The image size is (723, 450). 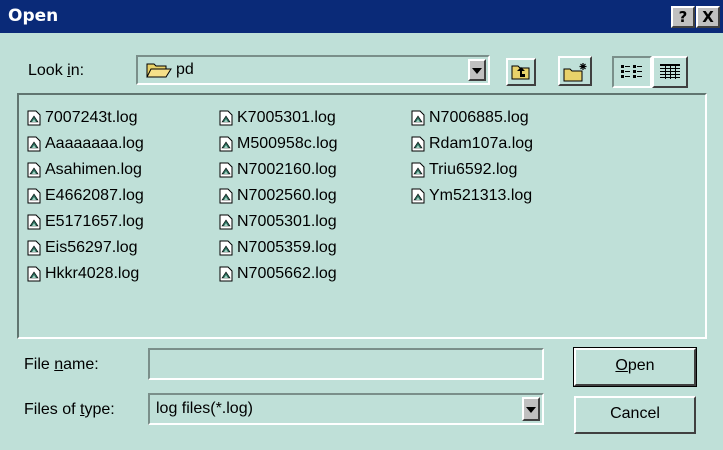 I want to click on details-view-button, so click(x=670, y=72).